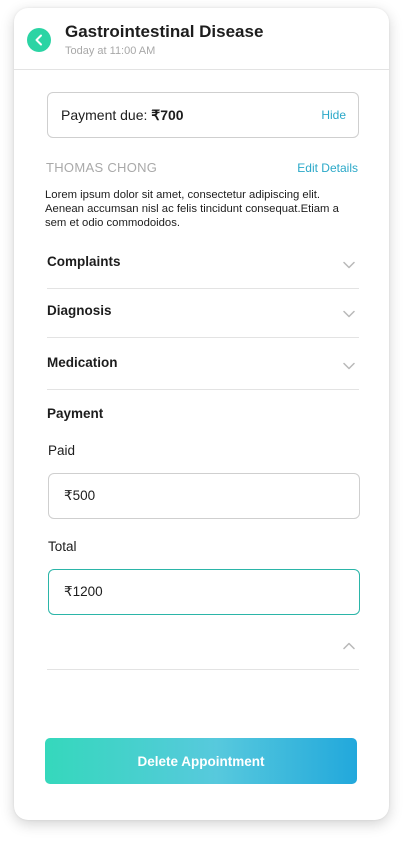  Describe the element at coordinates (203, 372) in the screenshot. I see `medication-section: Medication` at that location.